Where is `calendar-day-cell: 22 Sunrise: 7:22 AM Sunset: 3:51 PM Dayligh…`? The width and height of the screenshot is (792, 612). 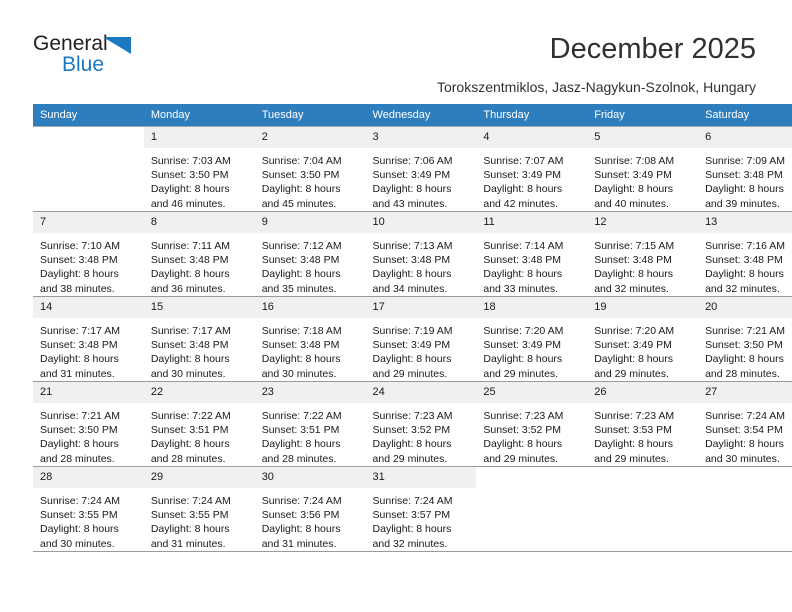 calendar-day-cell: 22 Sunrise: 7:22 AM Sunset: 3:51 PM Dayligh… is located at coordinates (199, 424).